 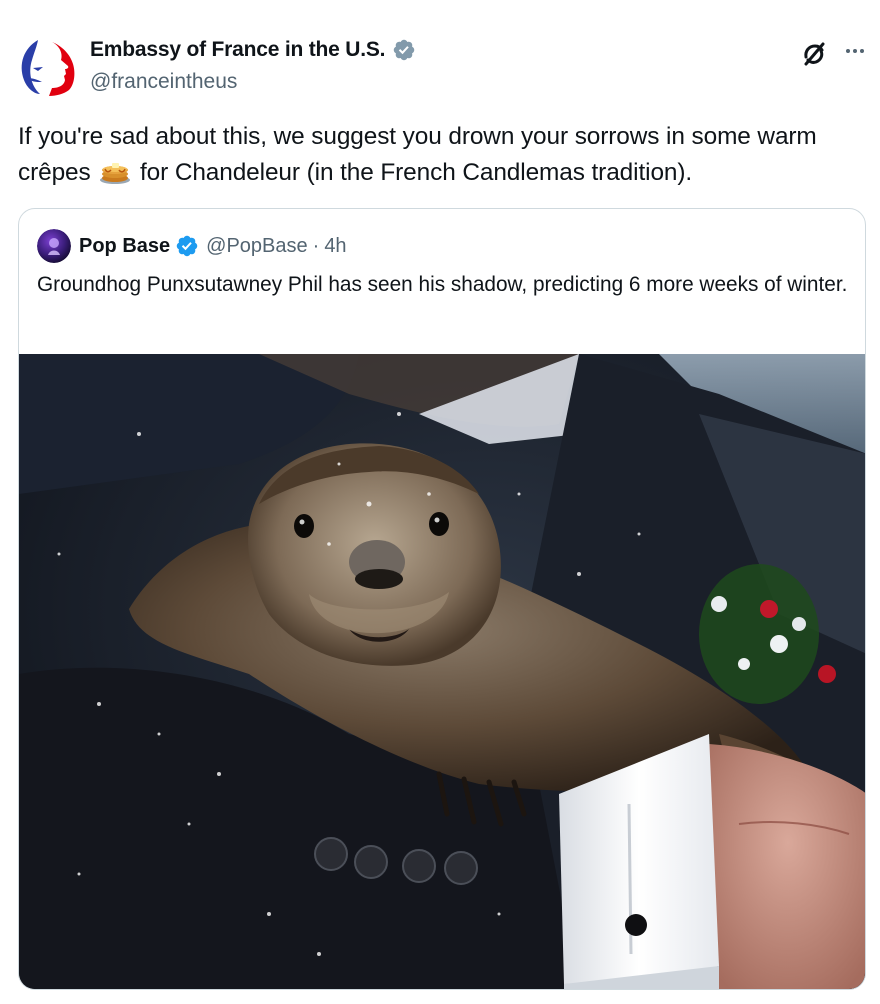 I want to click on more-button, so click(x=855, y=51).